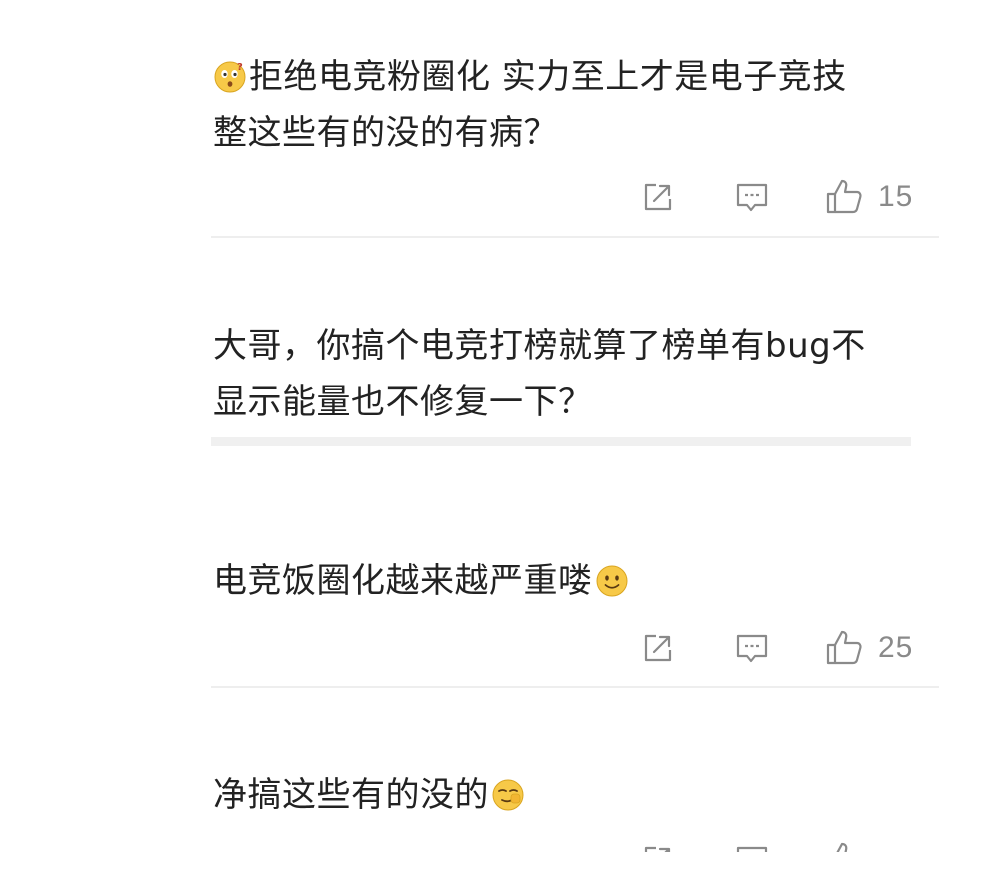  What do you see at coordinates (868, 648) in the screenshot?
I see `like-button: 25` at bounding box center [868, 648].